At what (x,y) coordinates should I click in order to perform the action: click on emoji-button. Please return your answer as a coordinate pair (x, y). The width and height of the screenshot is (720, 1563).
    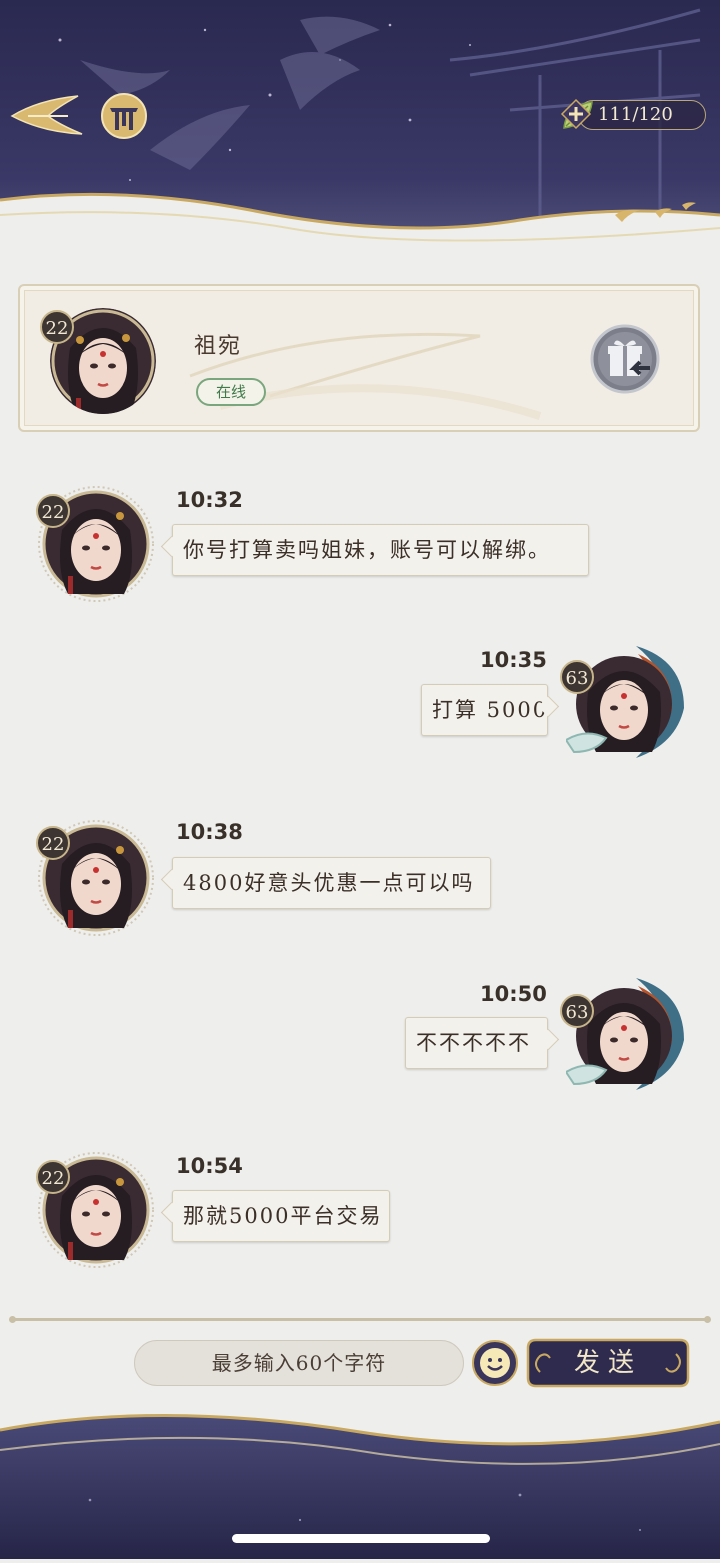
    Looking at the image, I should click on (495, 1363).